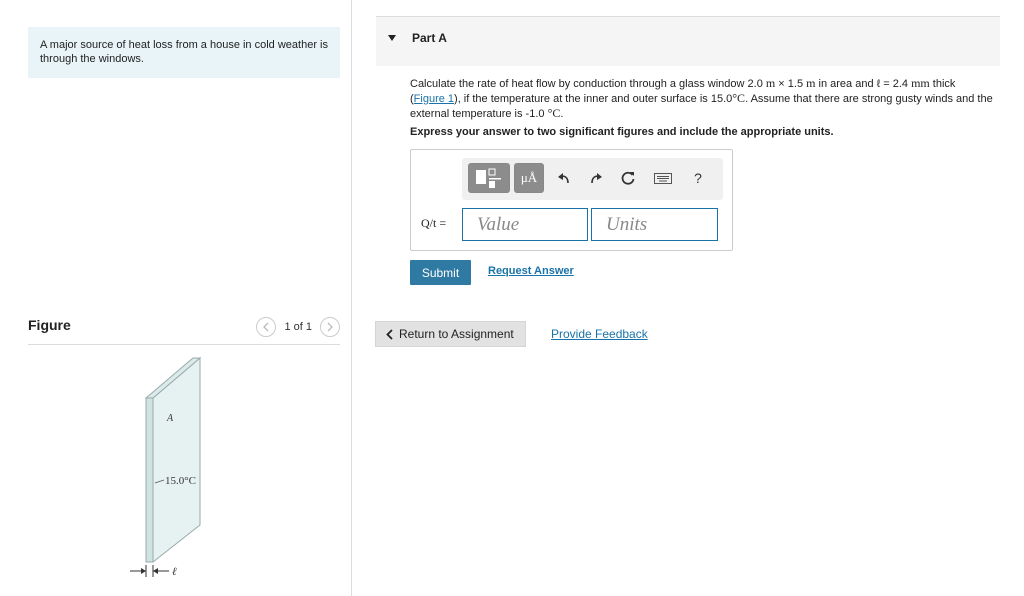 The width and height of the screenshot is (1024, 596). Describe the element at coordinates (456, 334) in the screenshot. I see `return-label: Return to Assignment` at that location.